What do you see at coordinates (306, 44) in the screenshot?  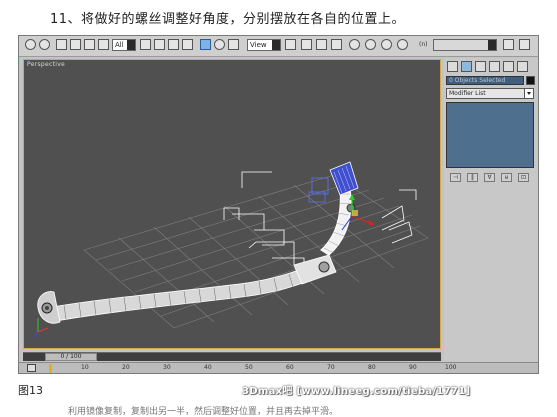 I see `manipulate-icon` at bounding box center [306, 44].